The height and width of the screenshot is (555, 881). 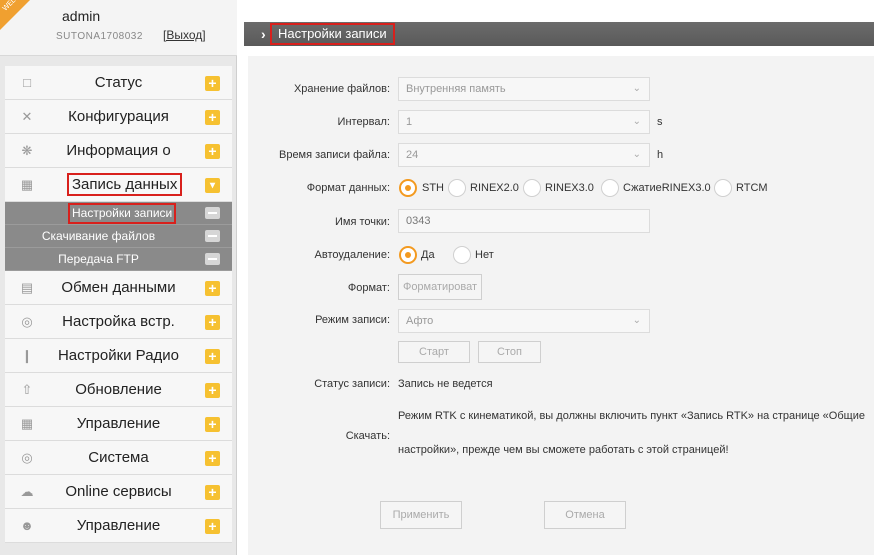 I want to click on radio-label: STH, so click(x=433, y=188).